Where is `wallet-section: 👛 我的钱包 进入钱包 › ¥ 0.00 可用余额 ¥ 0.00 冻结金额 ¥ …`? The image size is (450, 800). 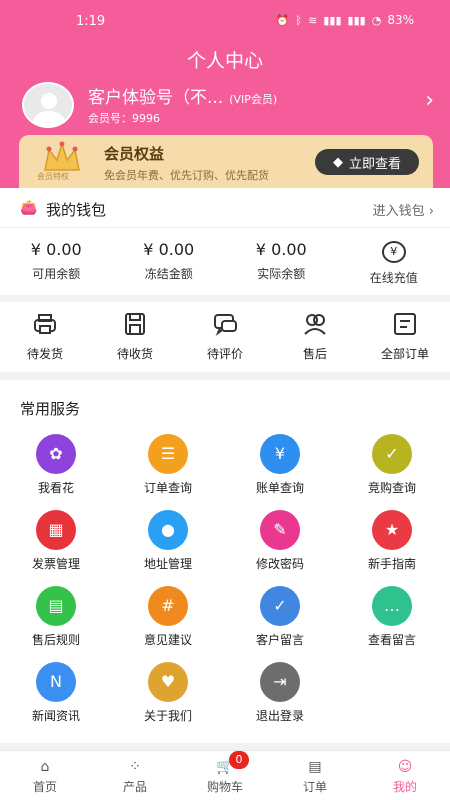 wallet-section: 👛 我的钱包 进入钱包 › ¥ 0.00 可用余额 ¥ 0.00 冻结金额 ¥ … is located at coordinates (225, 241).